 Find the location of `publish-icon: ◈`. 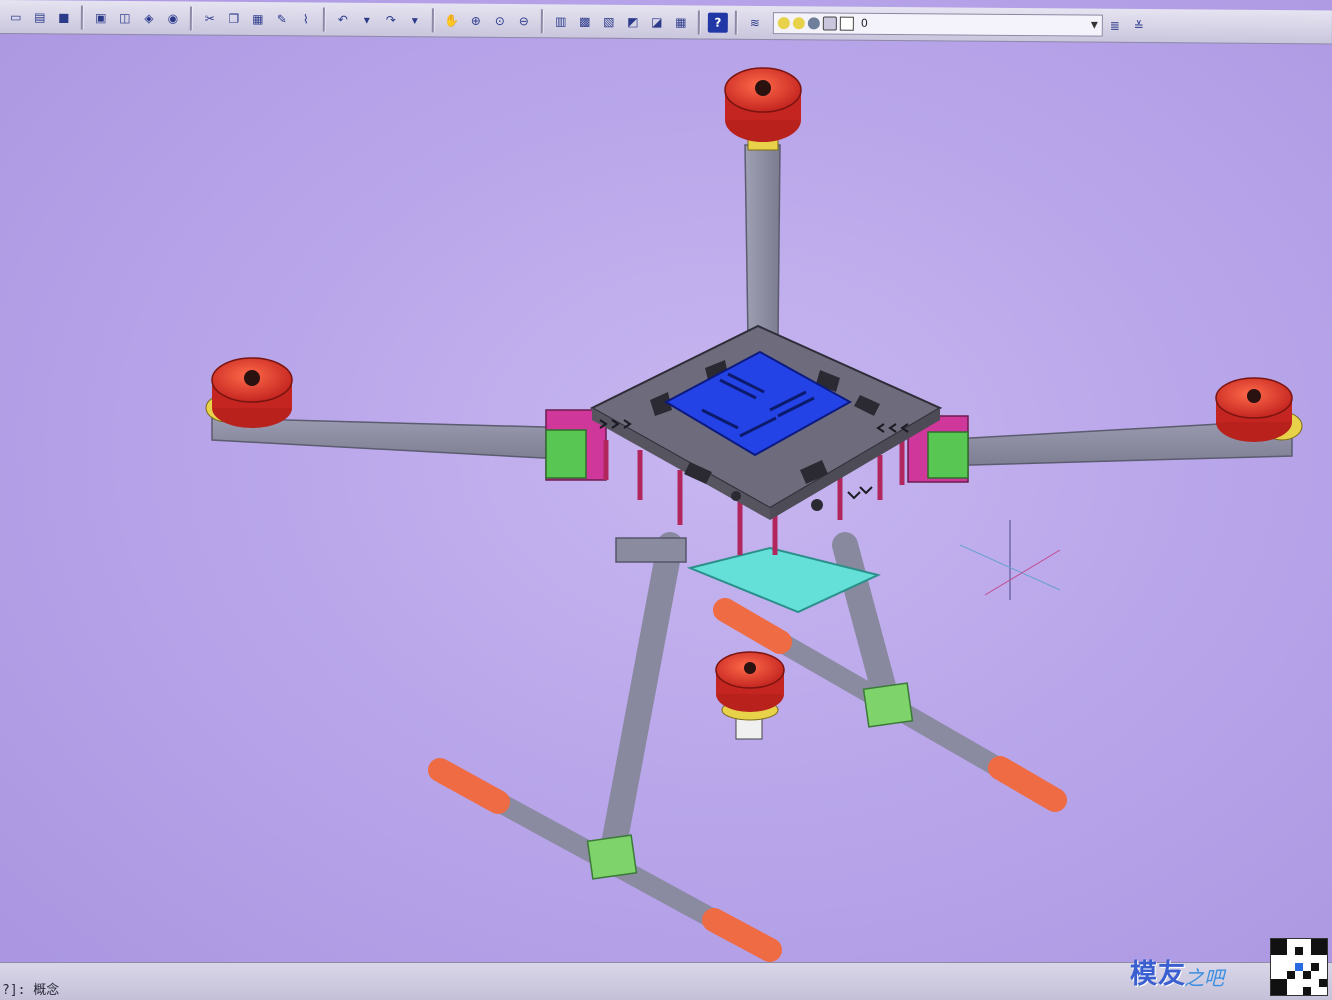

publish-icon: ◈ is located at coordinates (149, 18).